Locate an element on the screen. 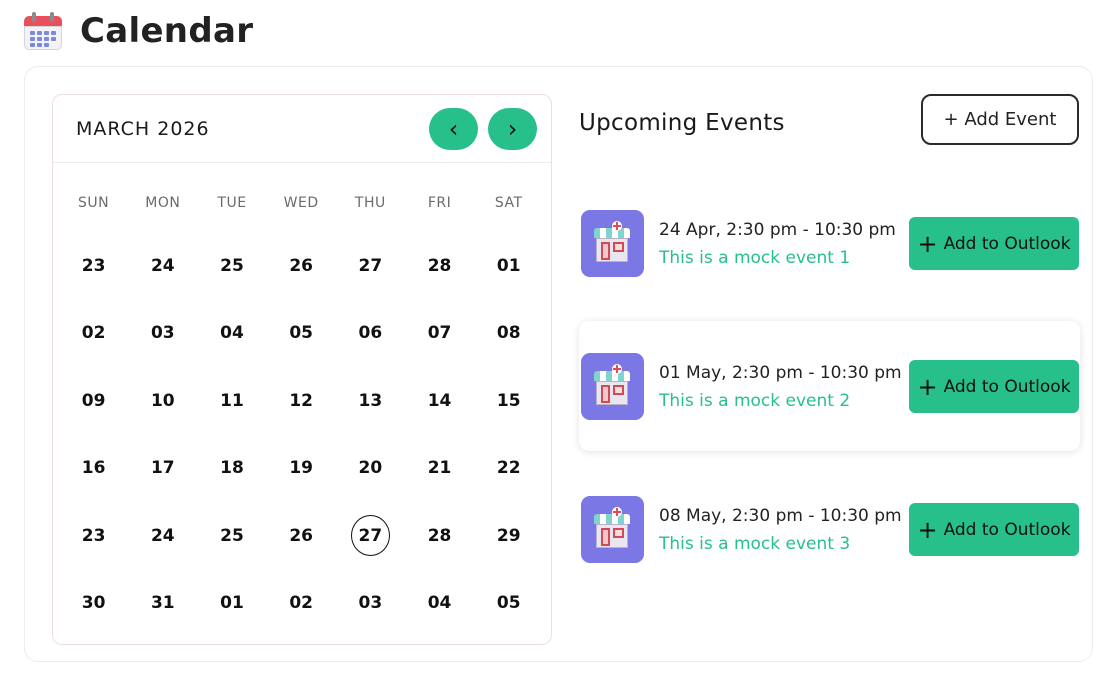 The width and height of the screenshot is (1116, 685). calendar-day: 07 is located at coordinates (439, 354).